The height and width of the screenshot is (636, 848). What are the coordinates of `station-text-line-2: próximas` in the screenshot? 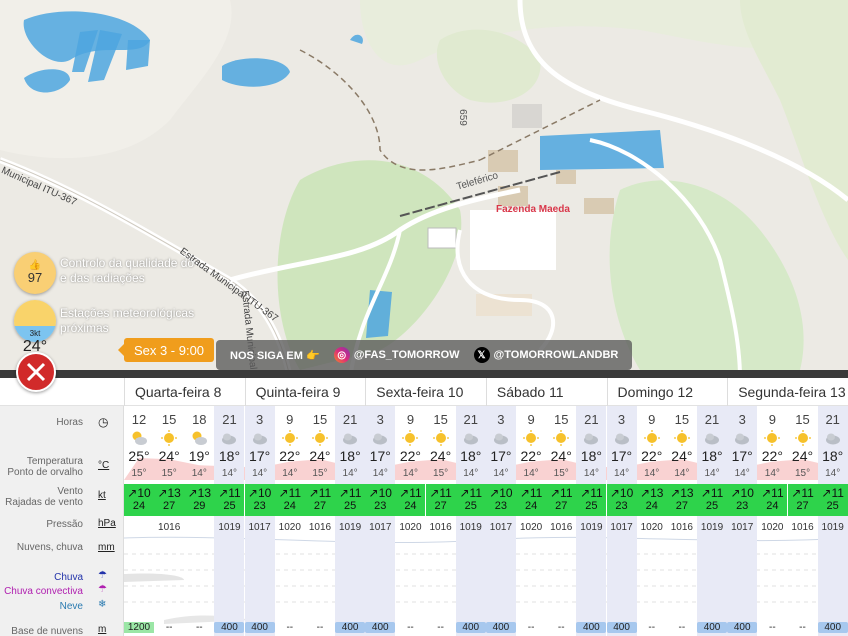 It's located at (84, 328).